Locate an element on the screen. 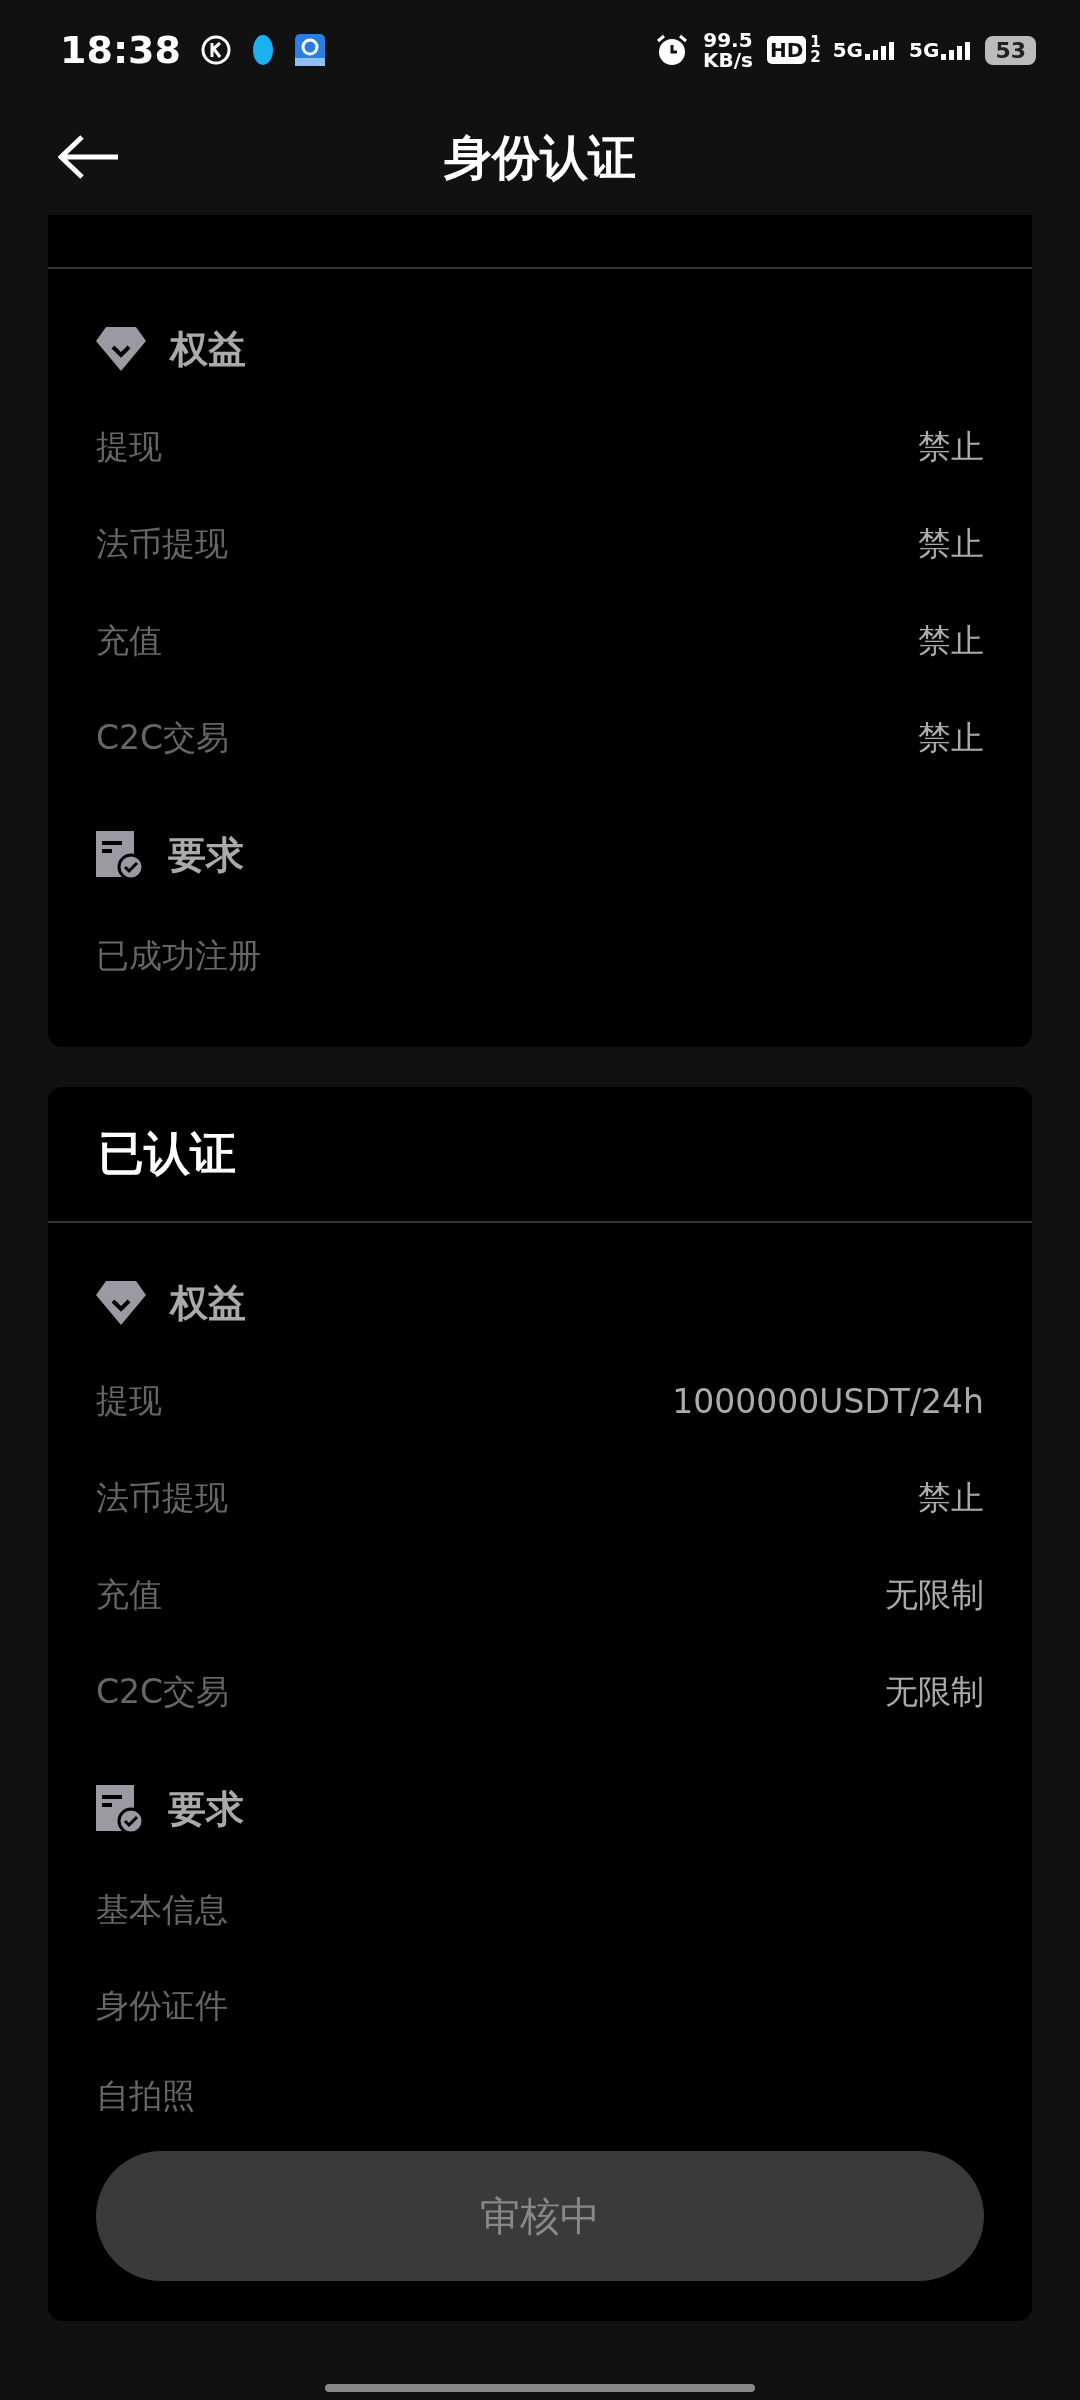 The width and height of the screenshot is (1080, 2400). requirement-text: 自拍照 is located at coordinates (145, 2095).